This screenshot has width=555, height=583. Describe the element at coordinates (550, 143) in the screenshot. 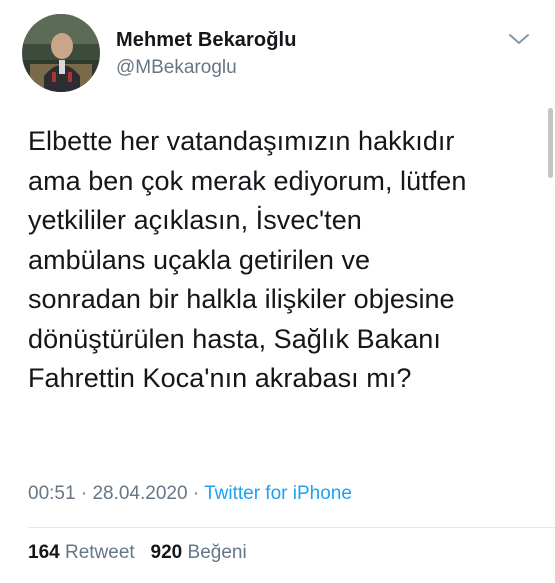

I see `scrollbar` at that location.